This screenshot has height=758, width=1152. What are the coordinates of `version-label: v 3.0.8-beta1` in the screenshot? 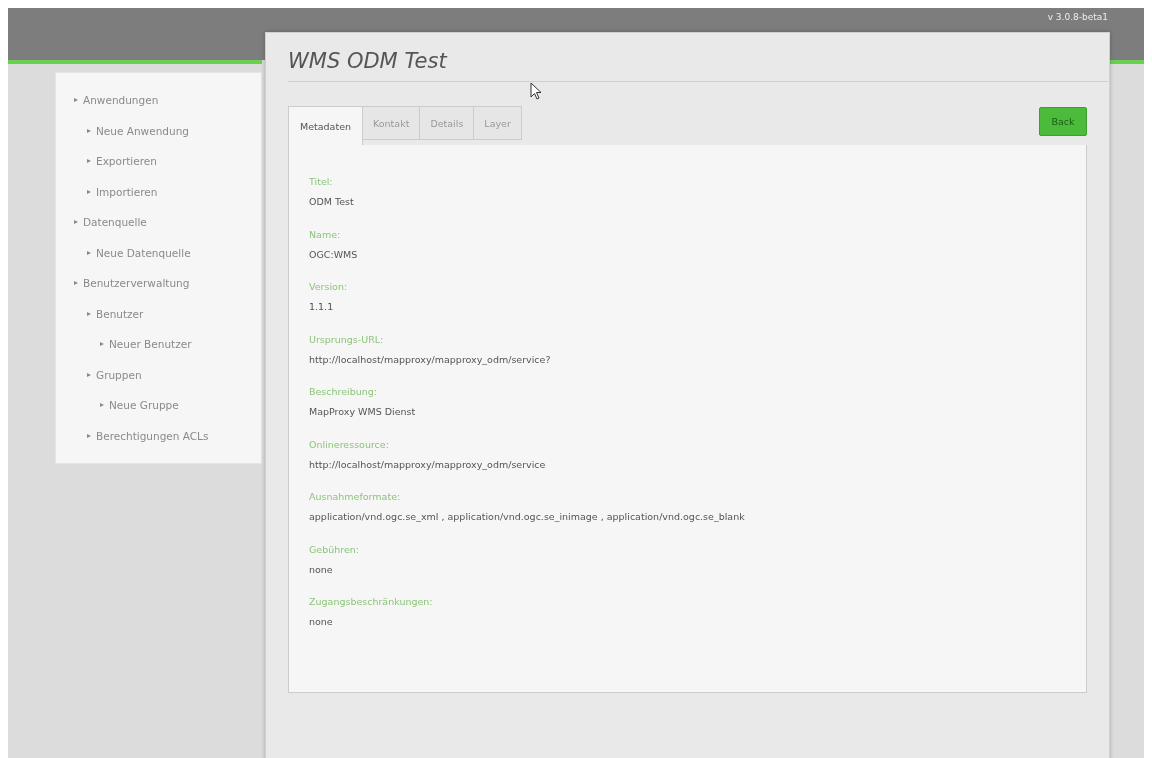 It's located at (1077, 17).